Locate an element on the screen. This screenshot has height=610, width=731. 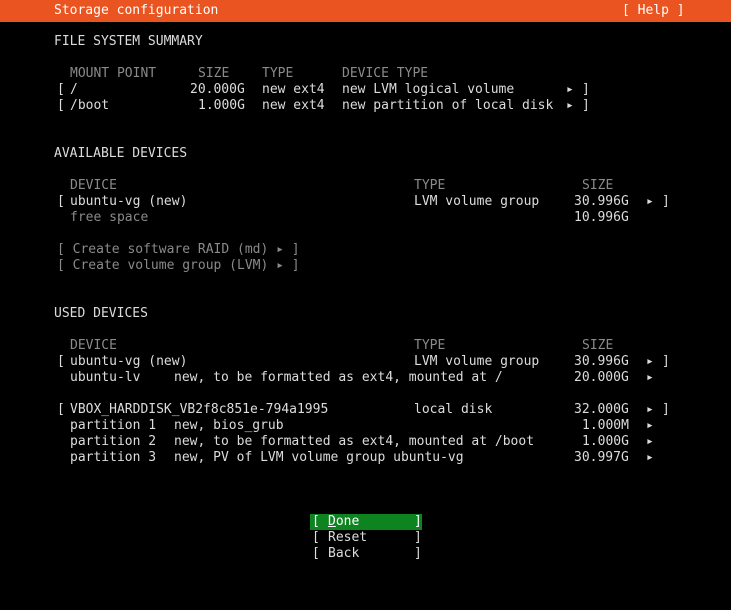
done-label: one is located at coordinates (347, 521).